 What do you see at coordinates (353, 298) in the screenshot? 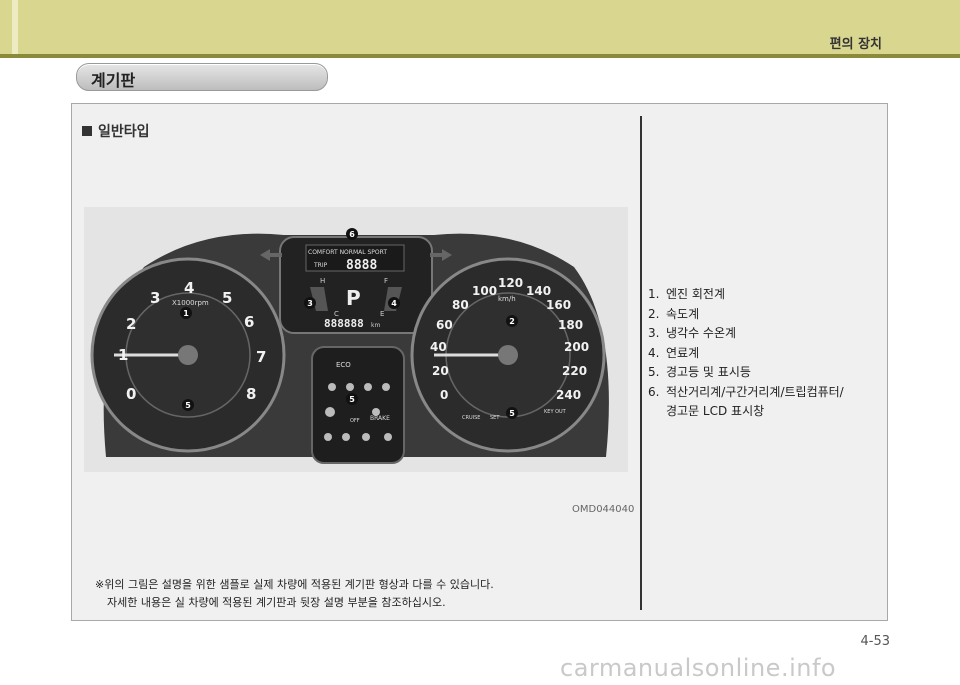
I see `lcd-gear: P` at bounding box center [353, 298].